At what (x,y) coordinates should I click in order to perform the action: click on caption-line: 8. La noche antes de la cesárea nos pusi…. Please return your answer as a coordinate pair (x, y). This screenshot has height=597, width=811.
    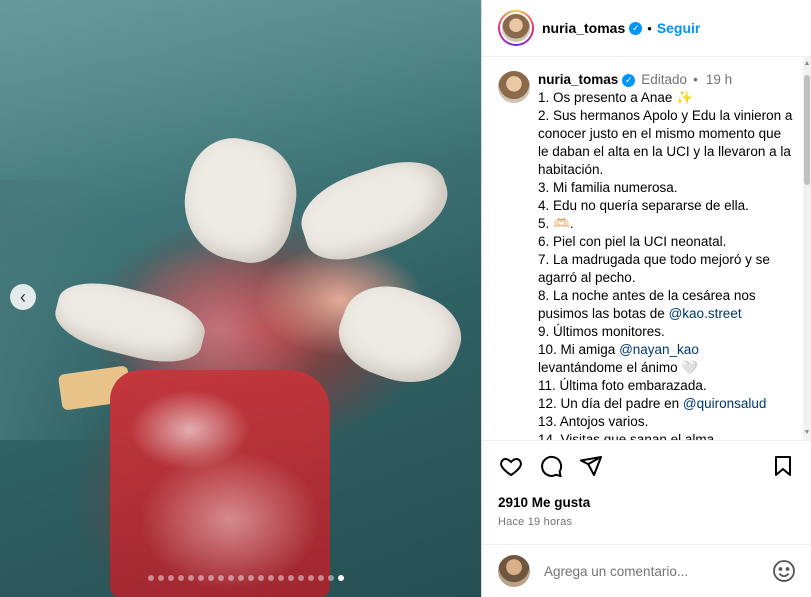
    Looking at the image, I should click on (666, 305).